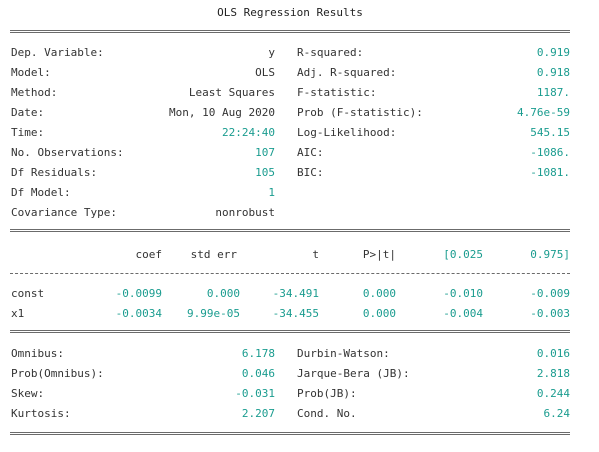 This screenshot has width=599, height=452. Describe the element at coordinates (463, 313) in the screenshot. I see `coef-cell: -0.004` at that location.